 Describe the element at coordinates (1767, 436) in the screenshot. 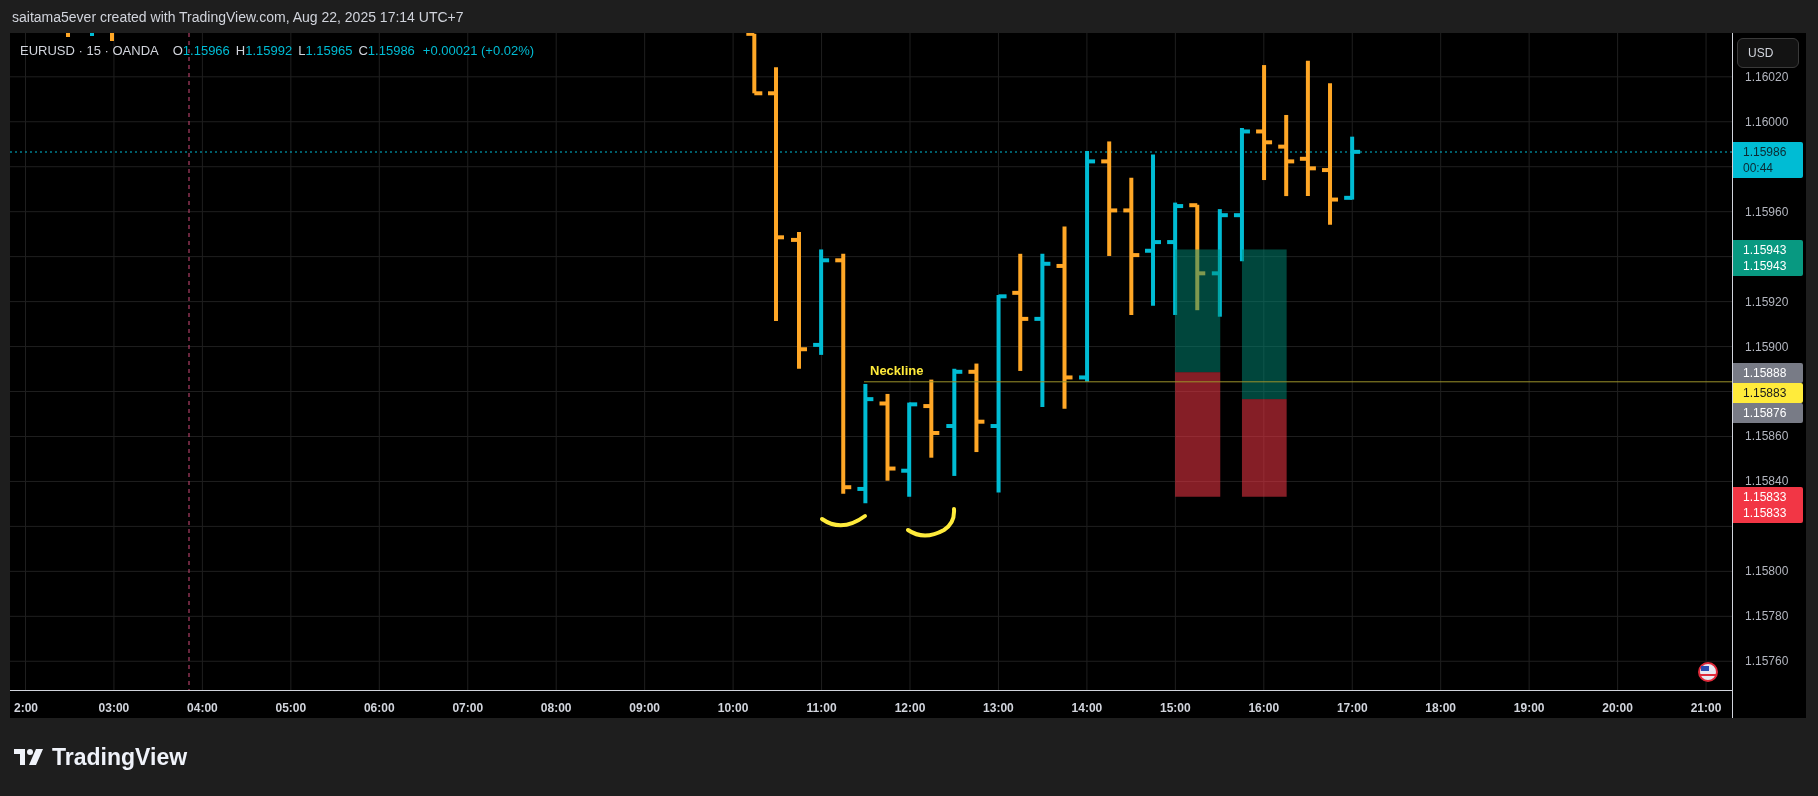

I see `price-tick: 1.15860` at that location.